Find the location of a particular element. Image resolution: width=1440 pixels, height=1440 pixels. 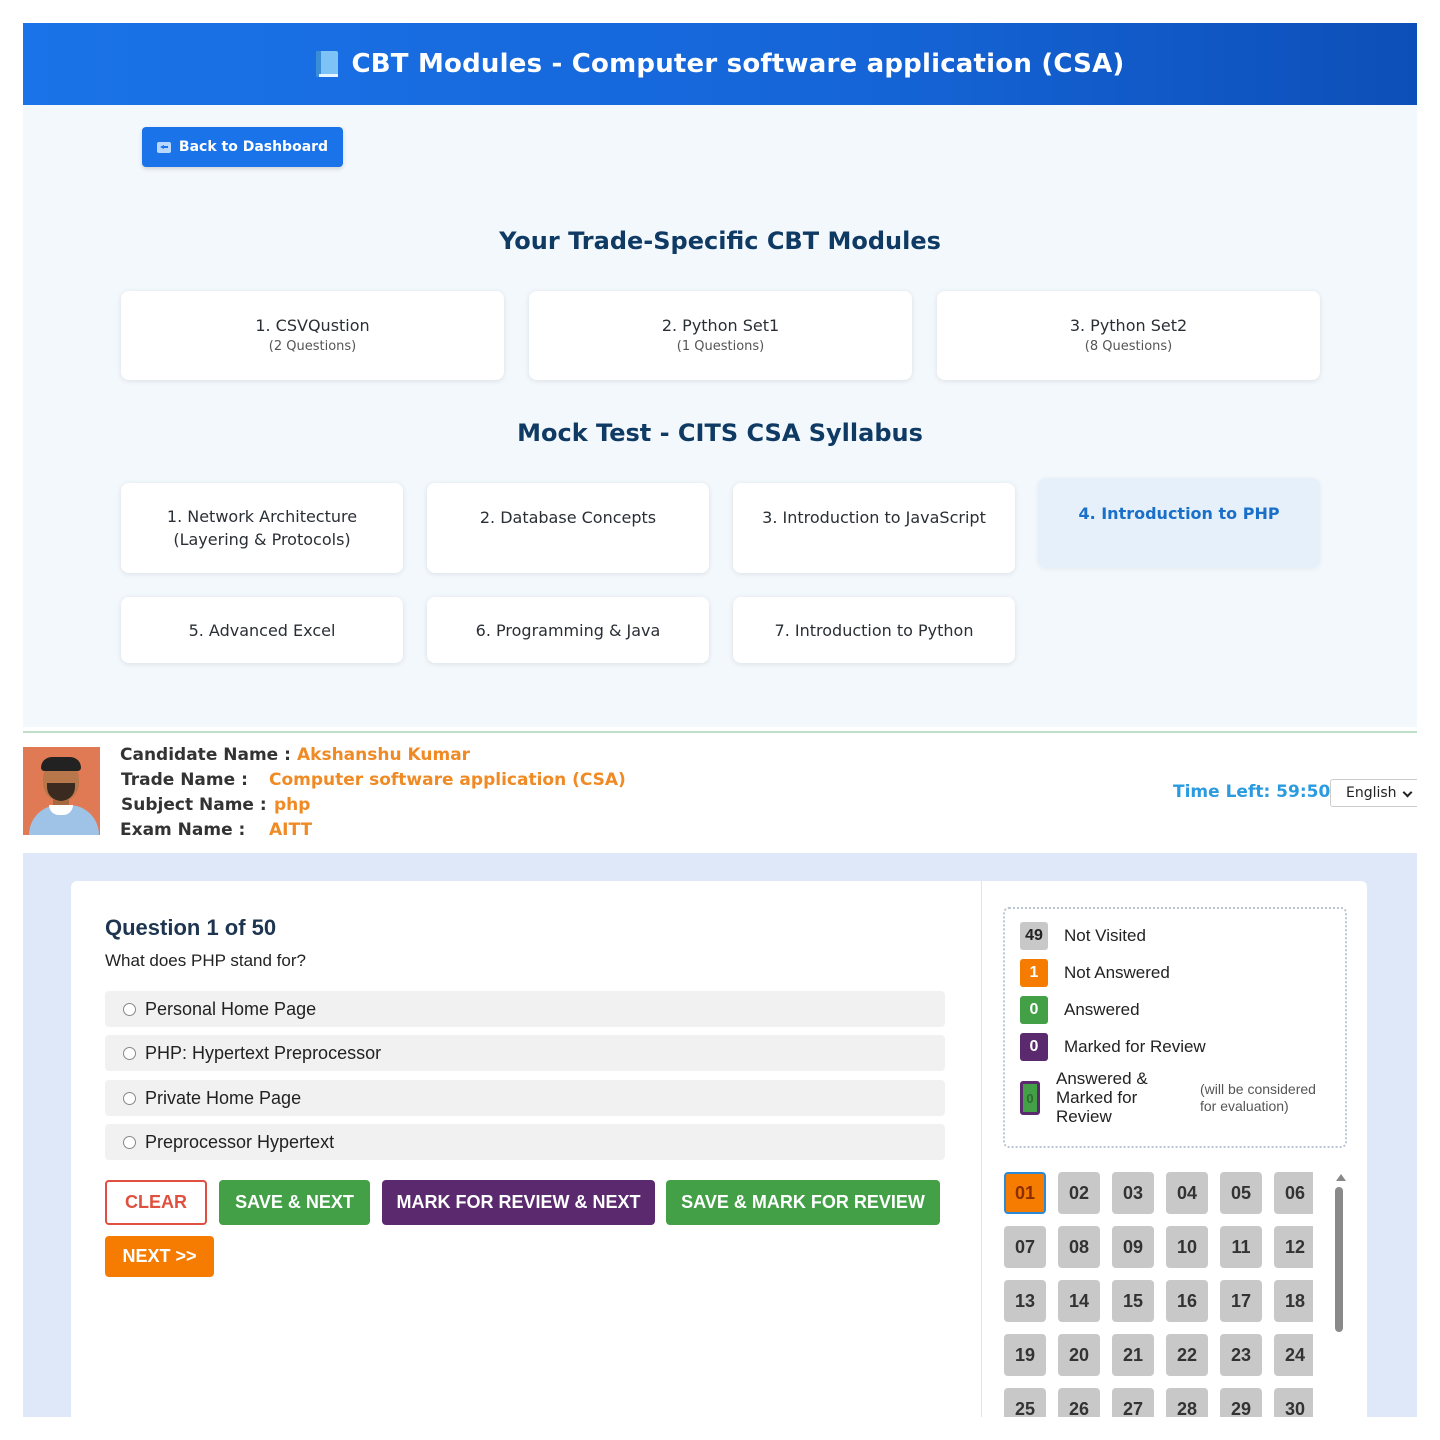

option-label: Personal Home Page is located at coordinates (231, 1008).